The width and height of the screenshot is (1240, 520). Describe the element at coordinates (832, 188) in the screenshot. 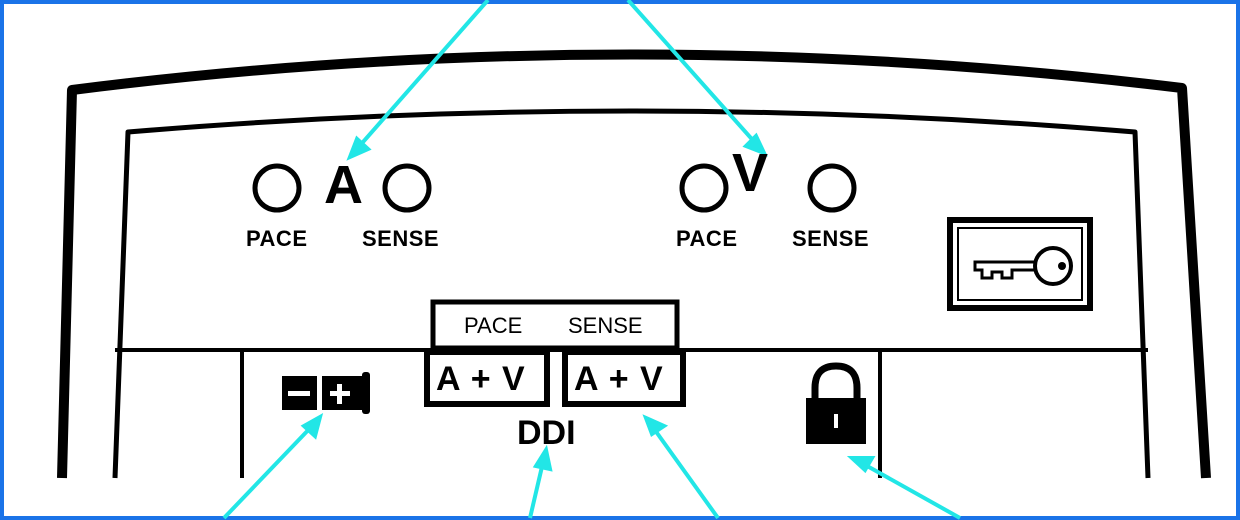

I see `ventricular-sense-led` at that location.